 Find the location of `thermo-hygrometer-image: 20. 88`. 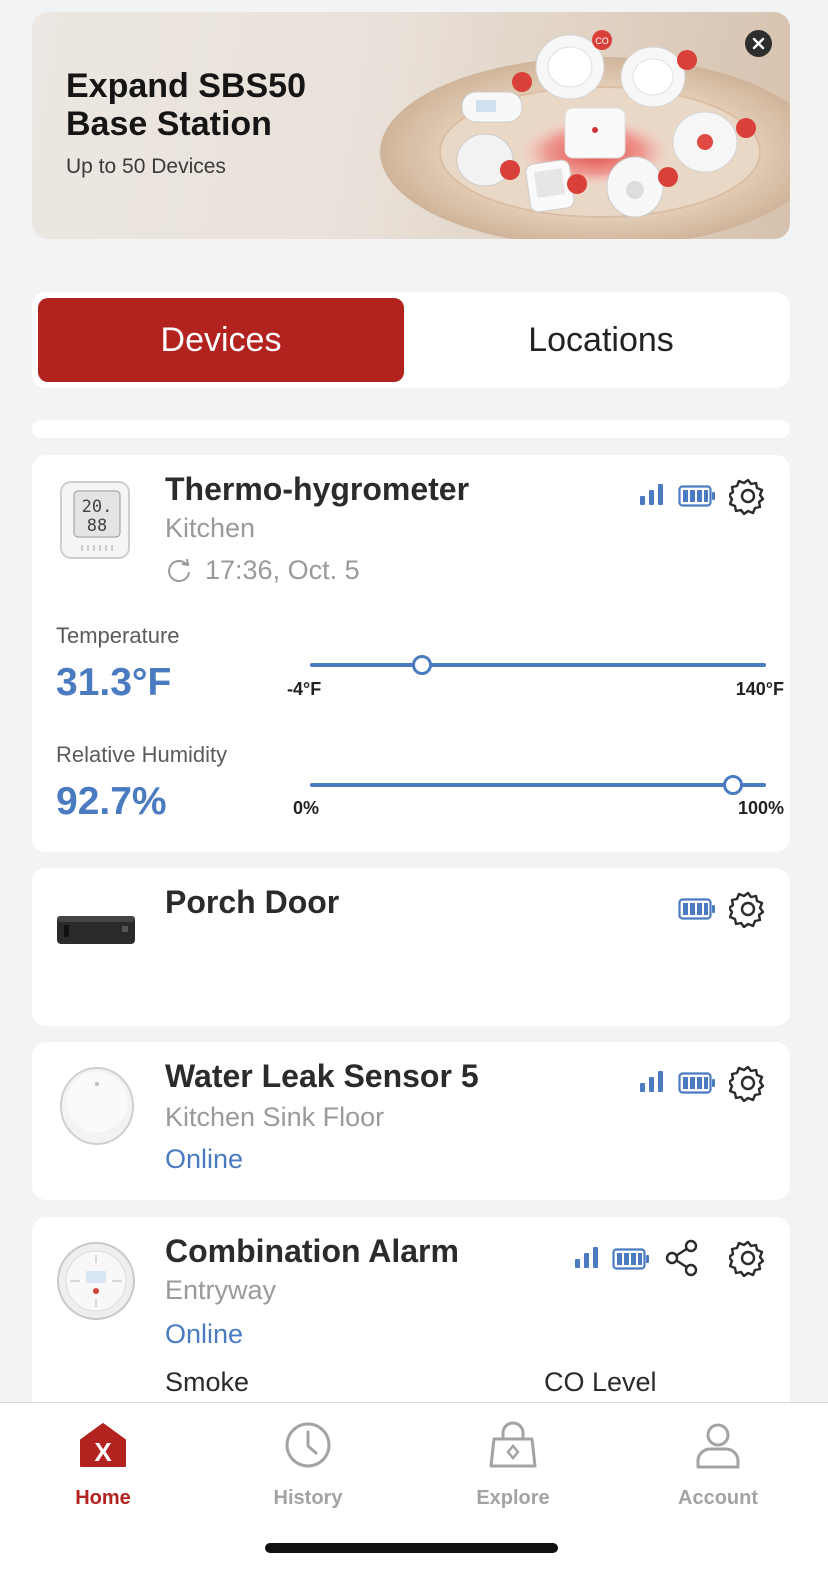

thermo-hygrometer-image: 20. 88 is located at coordinates (95, 520).